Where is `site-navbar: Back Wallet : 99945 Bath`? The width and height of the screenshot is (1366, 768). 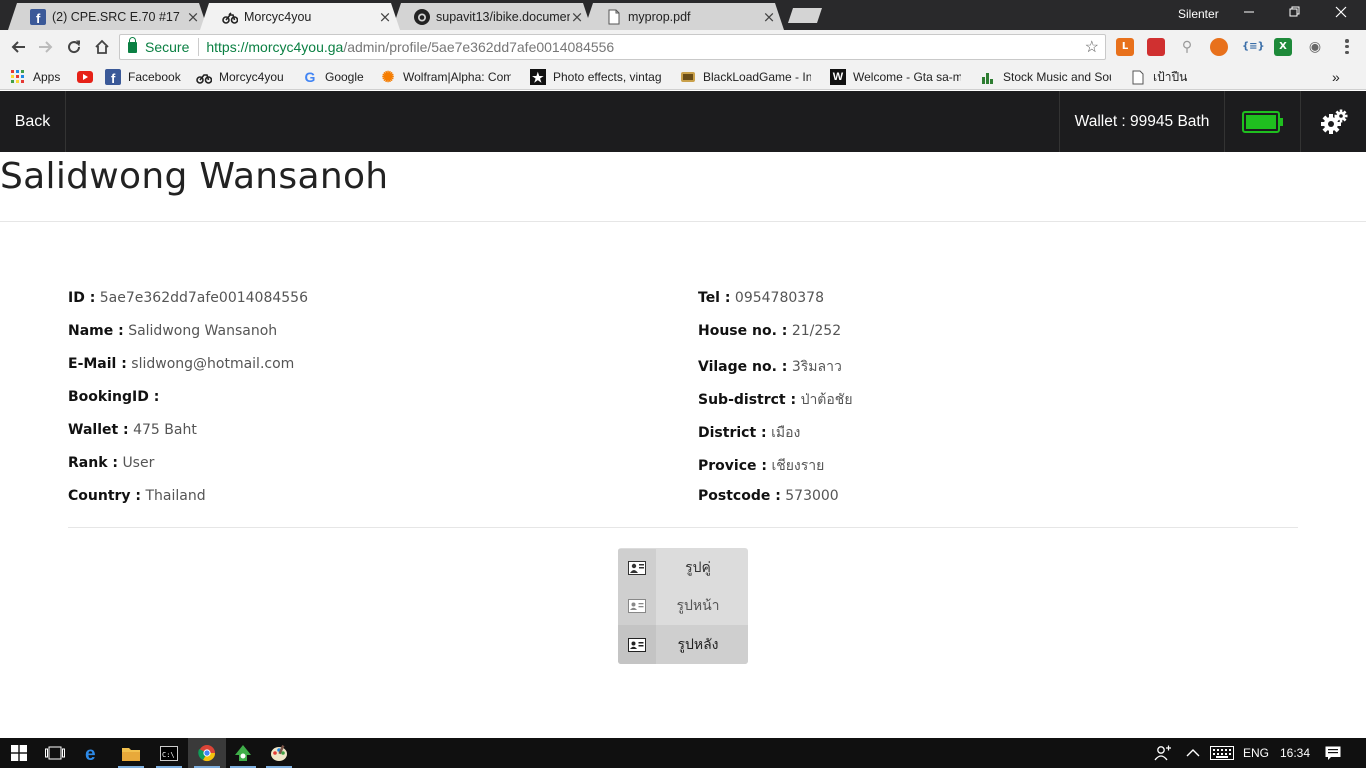 site-navbar: Back Wallet : 99945 Bath is located at coordinates (683, 121).